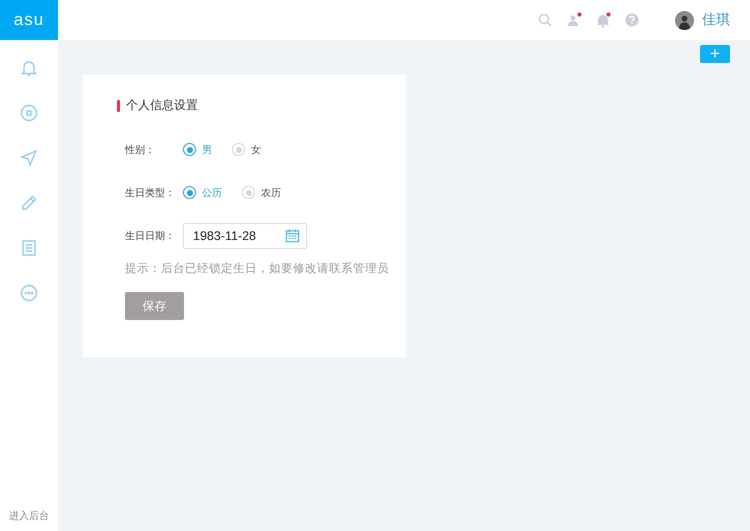 The width and height of the screenshot is (750, 531). Describe the element at coordinates (574, 20) in the screenshot. I see `user-icon` at that location.